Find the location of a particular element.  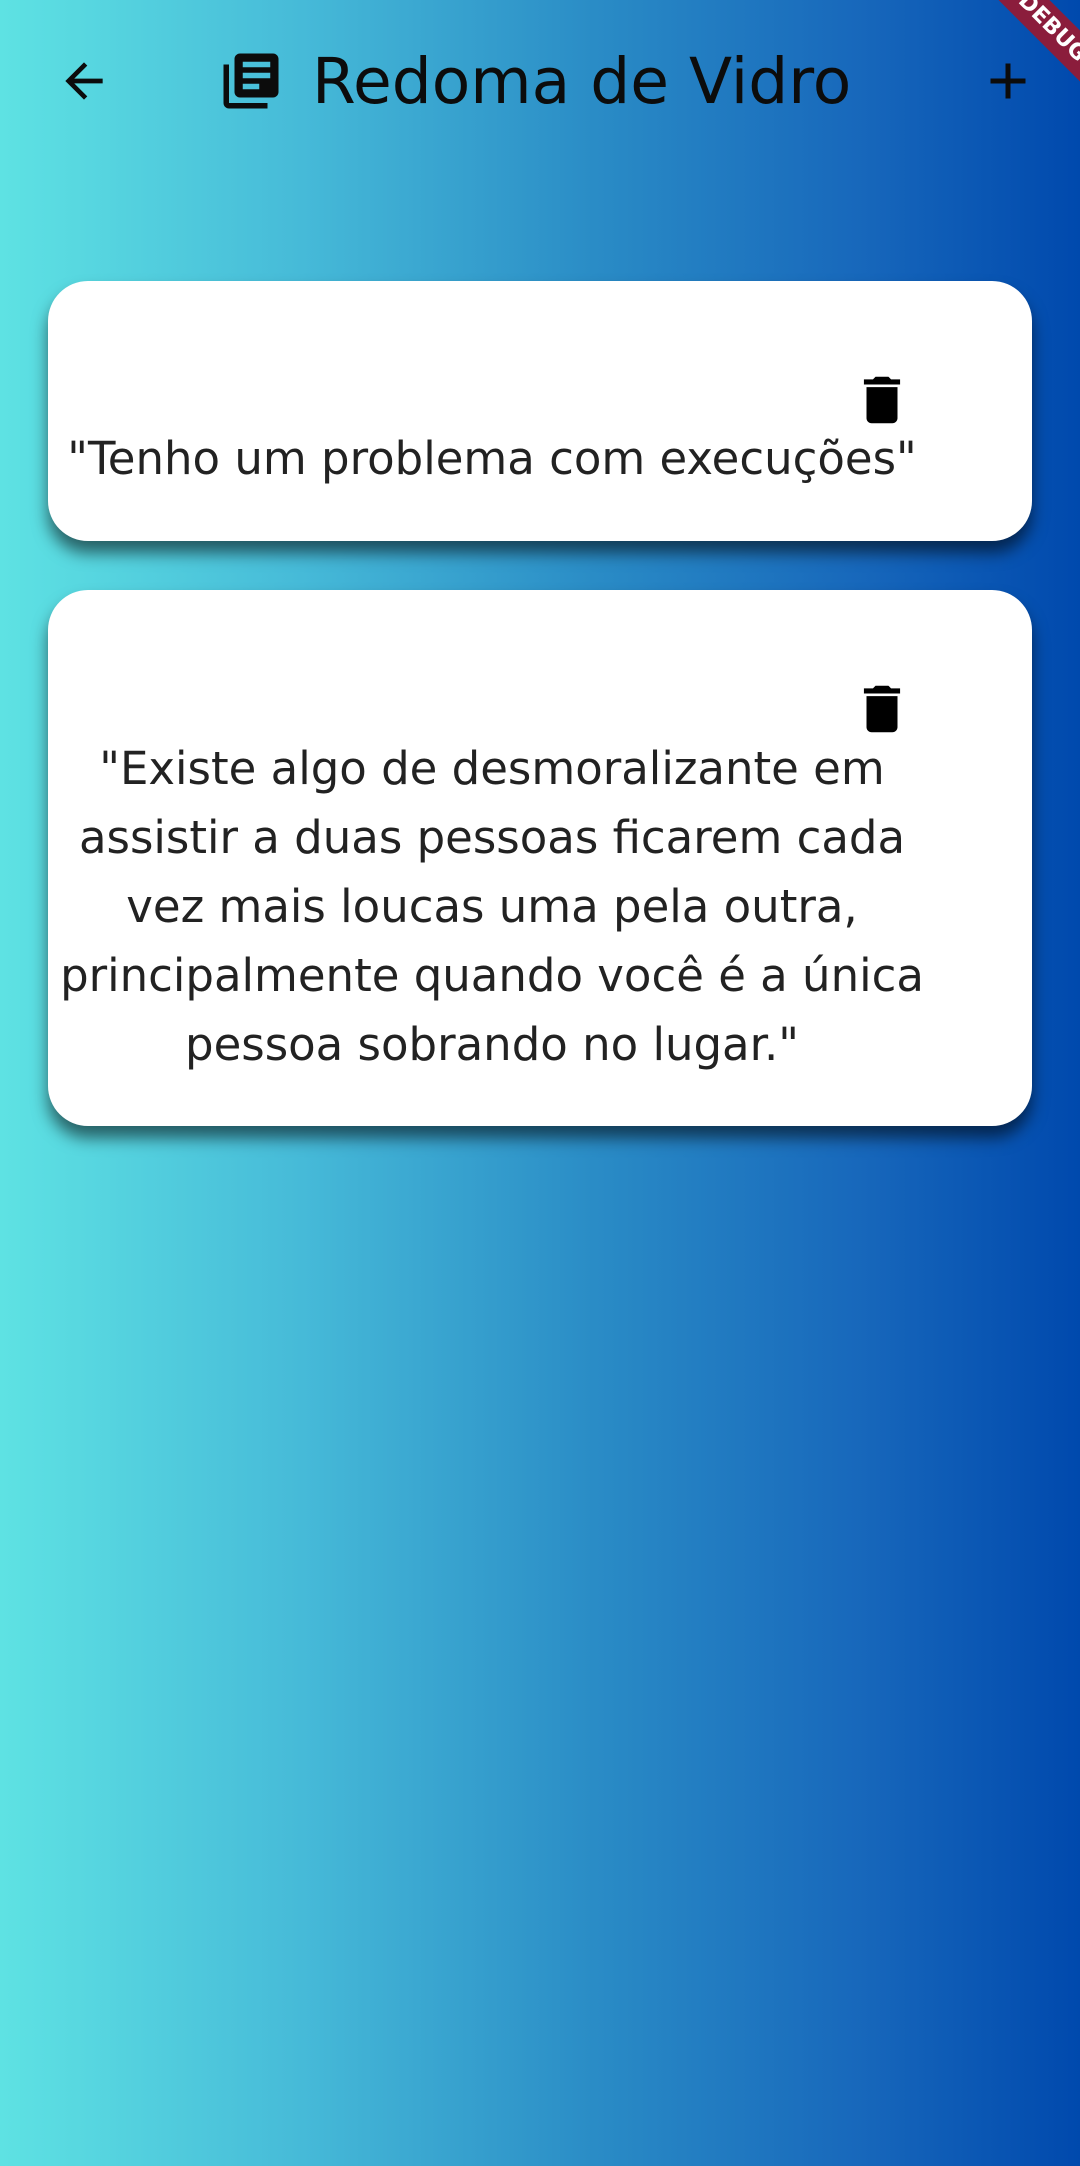

debug-banner-label: DEBUG is located at coordinates (1035, 45).